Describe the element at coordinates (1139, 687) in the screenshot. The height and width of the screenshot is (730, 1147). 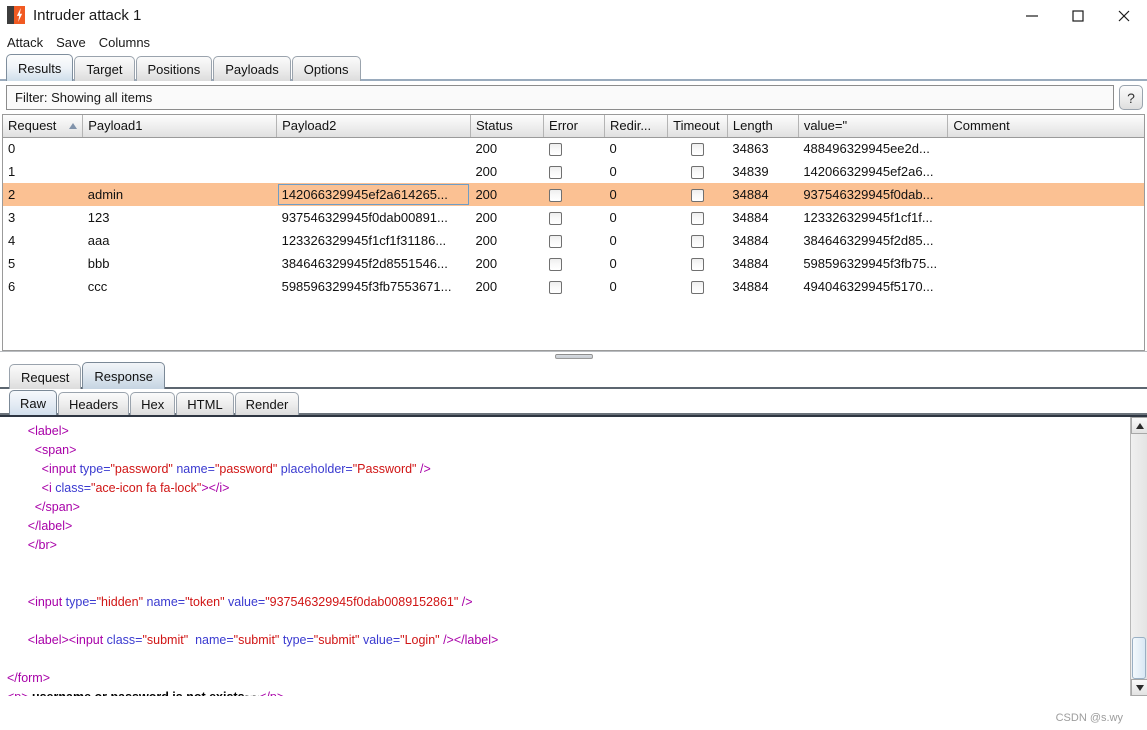
I see `scroll-down-arrow-icon` at that location.